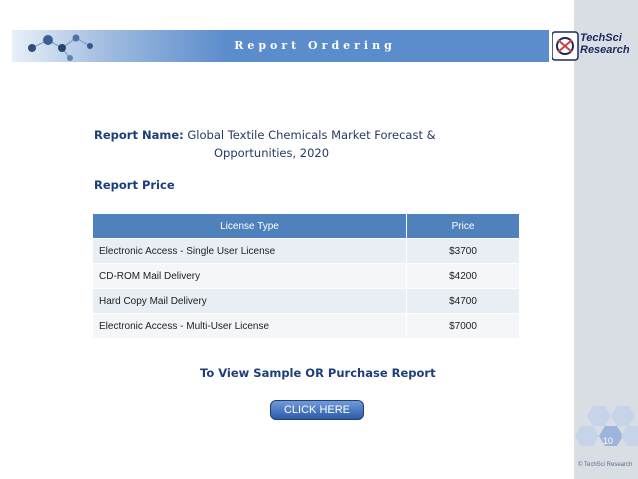  I want to click on purchase-prompt: To View Sample OR Purchase Report, so click(318, 373).